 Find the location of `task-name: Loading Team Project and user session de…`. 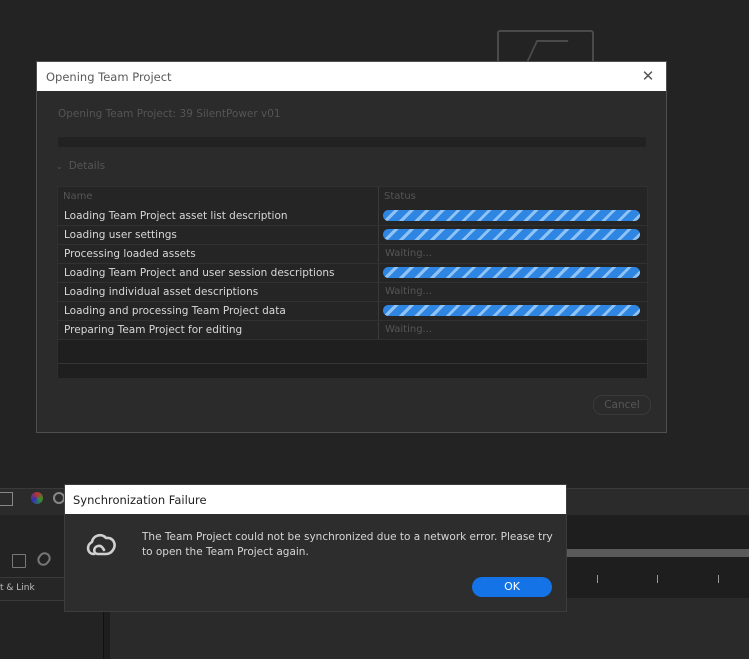

task-name: Loading Team Project and user session de… is located at coordinates (199, 273).